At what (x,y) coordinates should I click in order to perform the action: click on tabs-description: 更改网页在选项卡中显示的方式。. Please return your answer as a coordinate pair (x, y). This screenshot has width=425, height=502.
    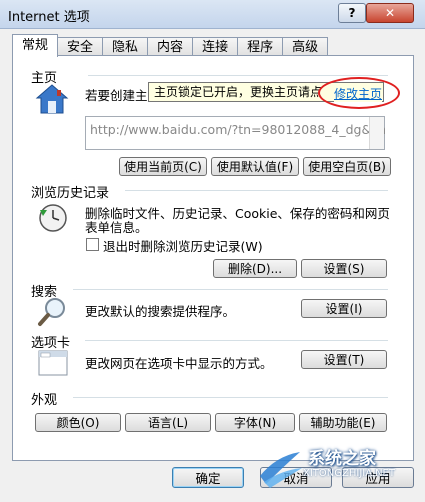
    Looking at the image, I should click on (179, 363).